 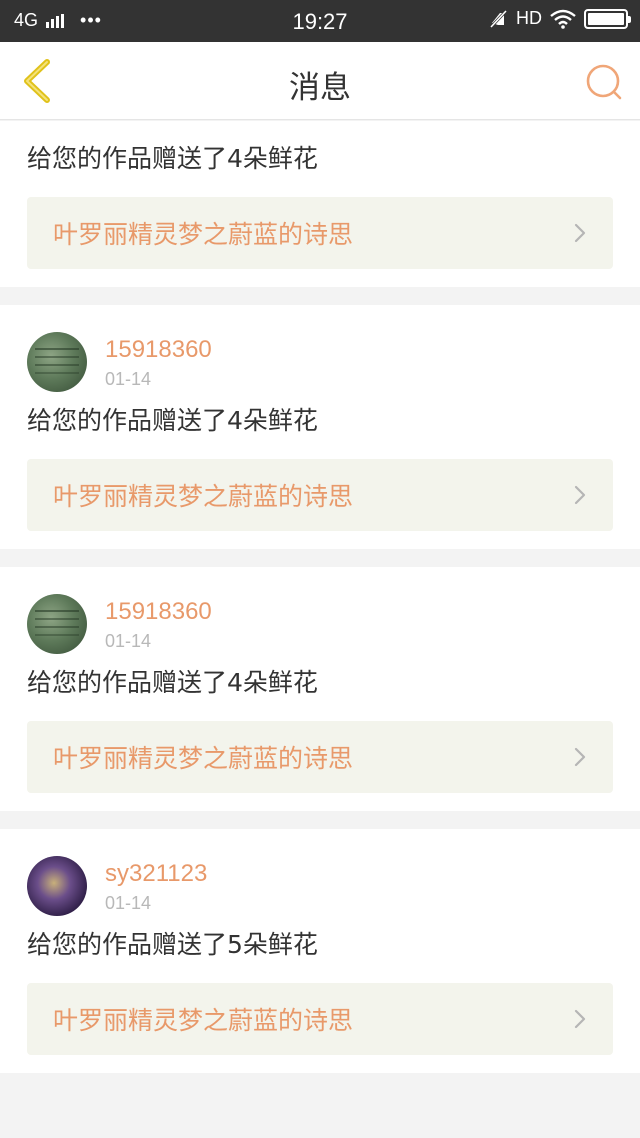 What do you see at coordinates (320, 88) in the screenshot?
I see `page-title: 消息` at bounding box center [320, 88].